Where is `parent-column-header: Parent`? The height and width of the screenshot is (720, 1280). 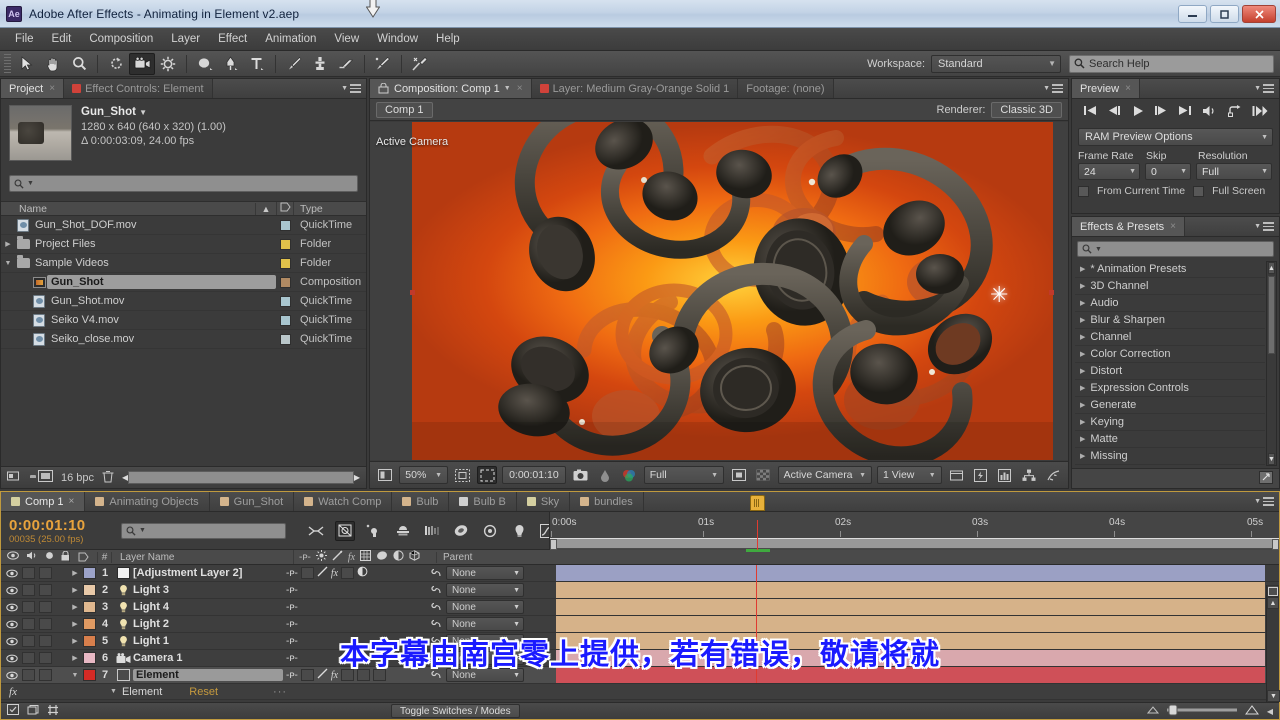 parent-column-header: Parent is located at coordinates (857, 557).